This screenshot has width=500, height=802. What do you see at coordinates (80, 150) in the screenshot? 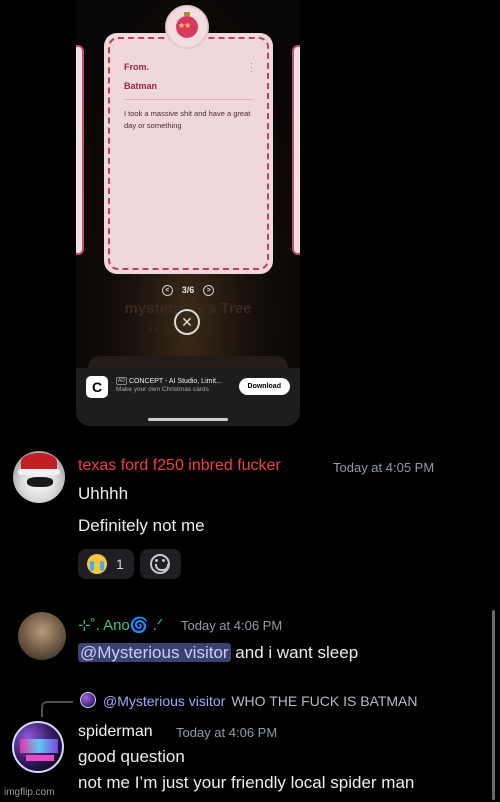
I see `previous-card-peek` at bounding box center [80, 150].